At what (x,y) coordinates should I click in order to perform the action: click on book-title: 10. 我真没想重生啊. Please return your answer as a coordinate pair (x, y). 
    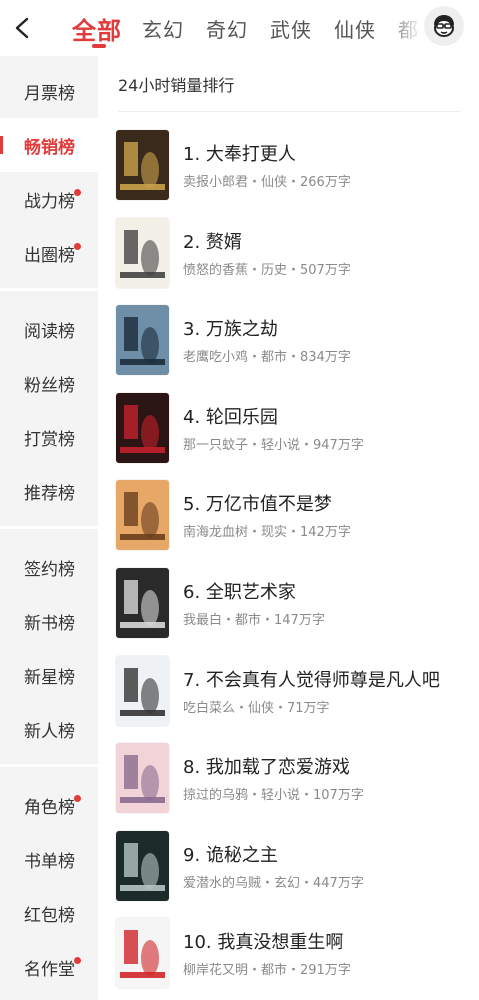
    Looking at the image, I should click on (323, 941).